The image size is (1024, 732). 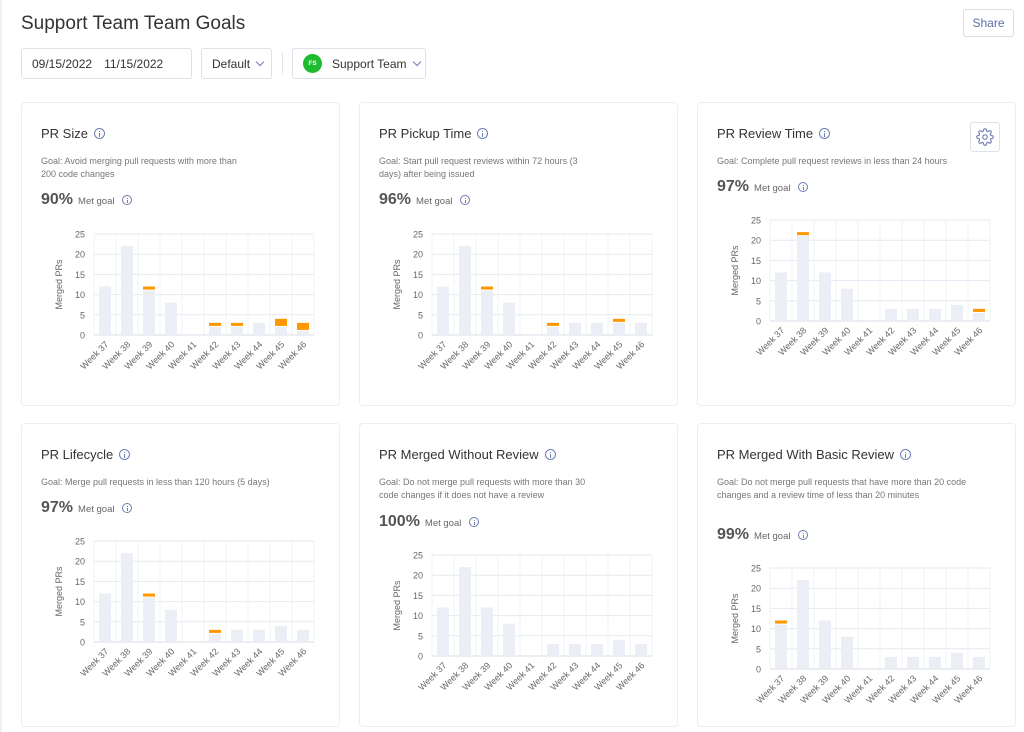 I want to click on view-select-value: Default, so click(x=231, y=63).